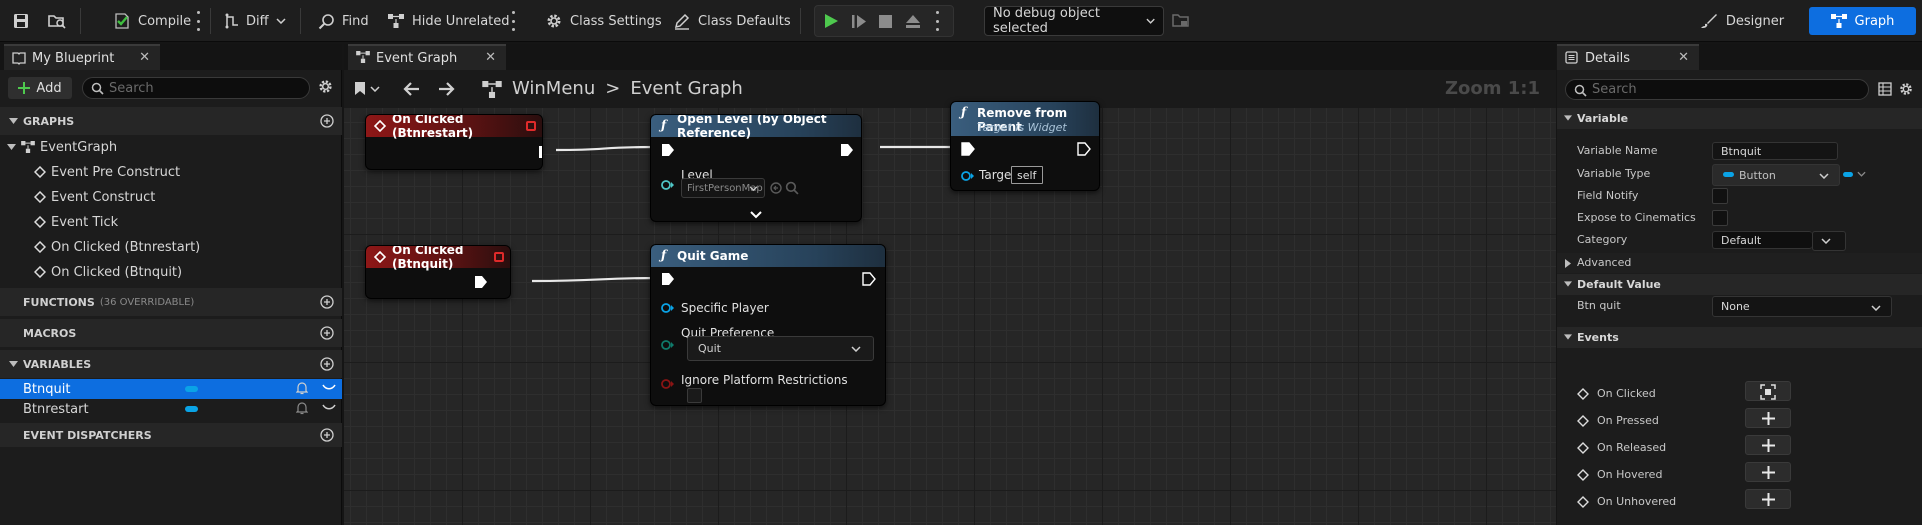 Image resolution: width=1922 pixels, height=525 pixels. What do you see at coordinates (198, 21) in the screenshot?
I see `compile-options-button` at bounding box center [198, 21].